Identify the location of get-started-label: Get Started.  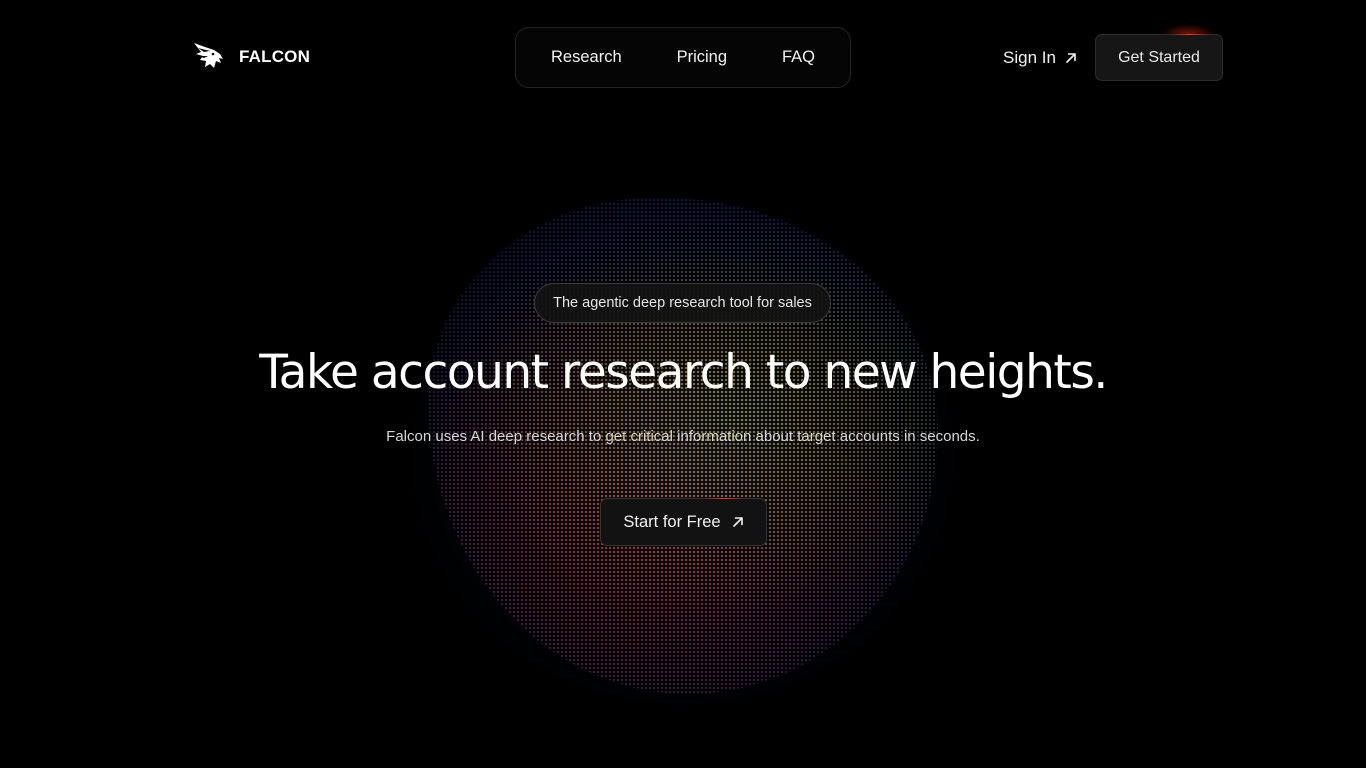
(1159, 57).